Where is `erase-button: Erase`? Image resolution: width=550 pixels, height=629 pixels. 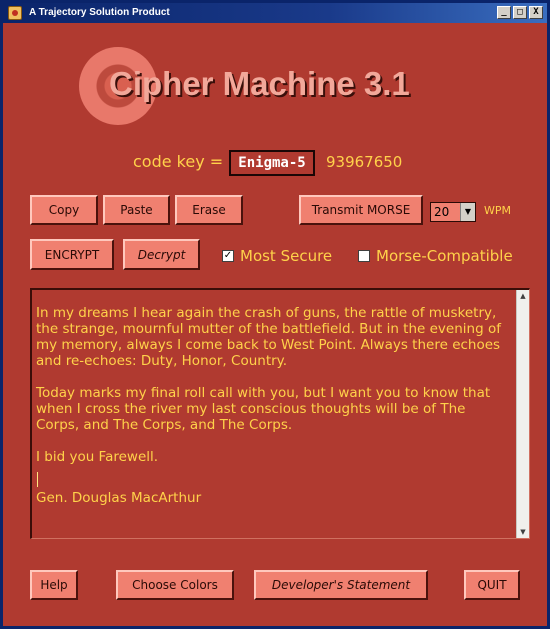 erase-button: Erase is located at coordinates (209, 210).